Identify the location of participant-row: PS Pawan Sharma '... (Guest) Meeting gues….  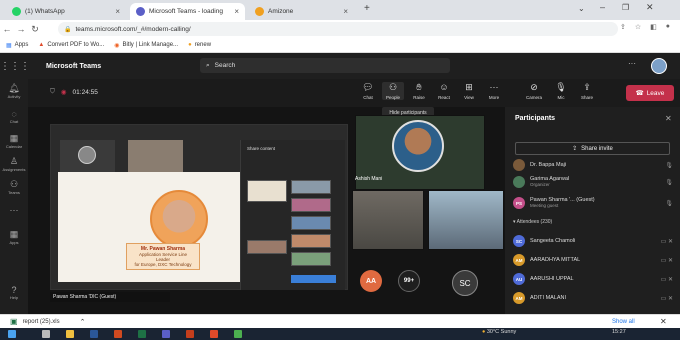
(593, 203).